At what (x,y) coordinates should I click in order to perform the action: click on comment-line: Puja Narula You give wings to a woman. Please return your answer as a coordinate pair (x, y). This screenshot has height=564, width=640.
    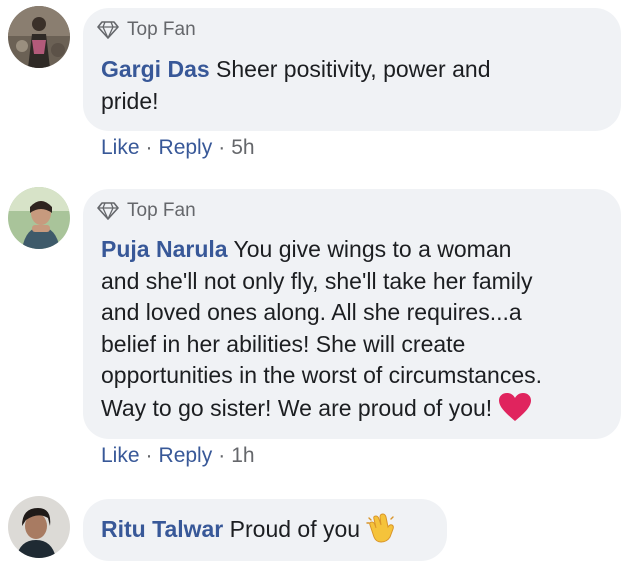
    Looking at the image, I should click on (321, 250).